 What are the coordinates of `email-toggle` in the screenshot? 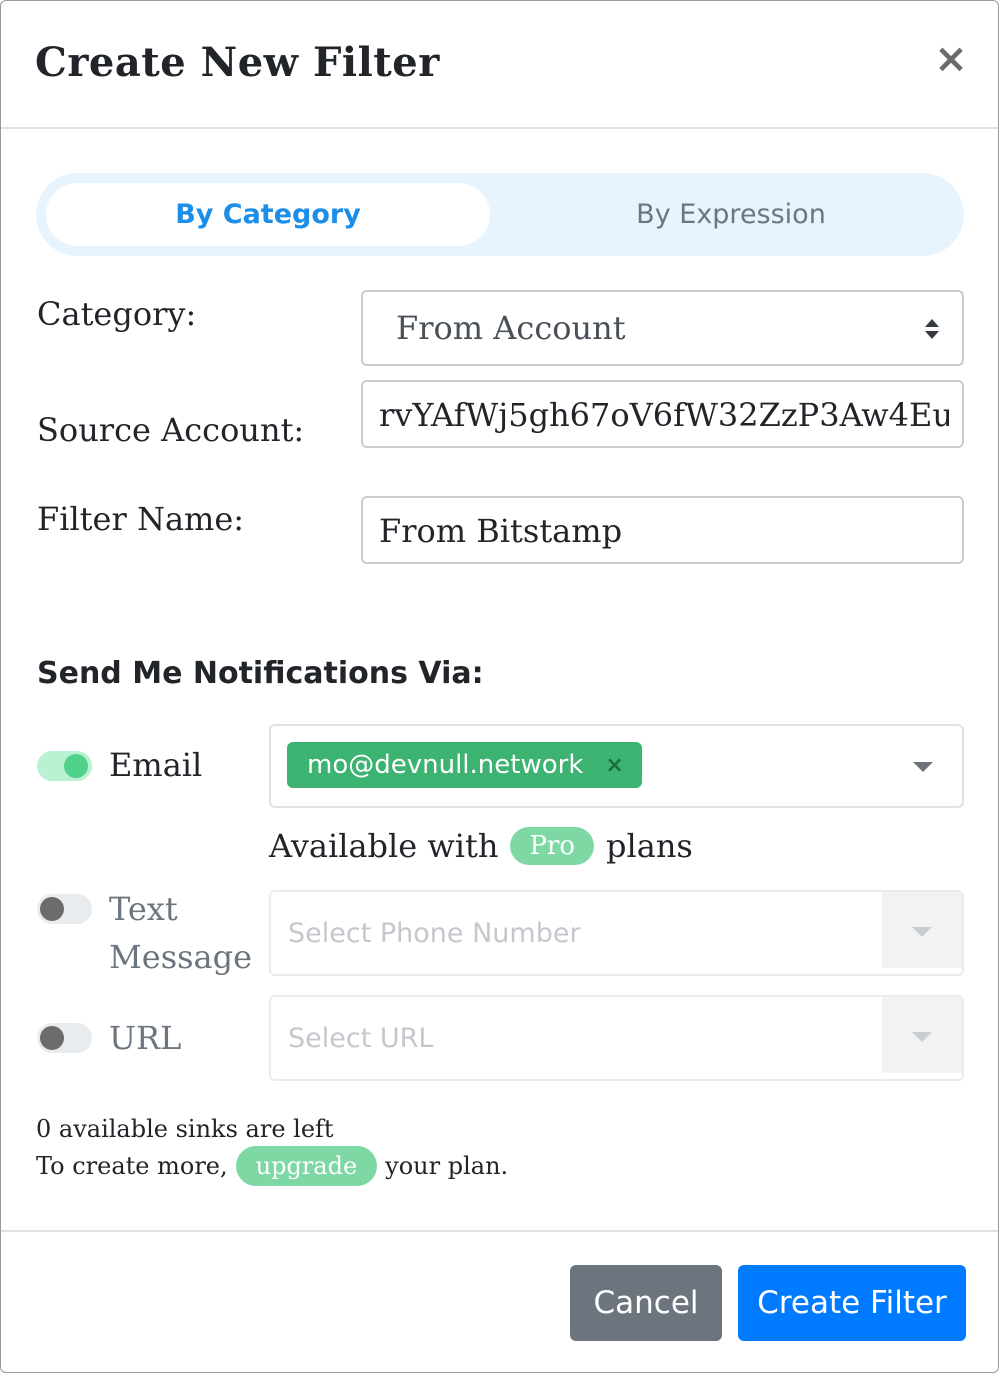 It's located at (64, 766).